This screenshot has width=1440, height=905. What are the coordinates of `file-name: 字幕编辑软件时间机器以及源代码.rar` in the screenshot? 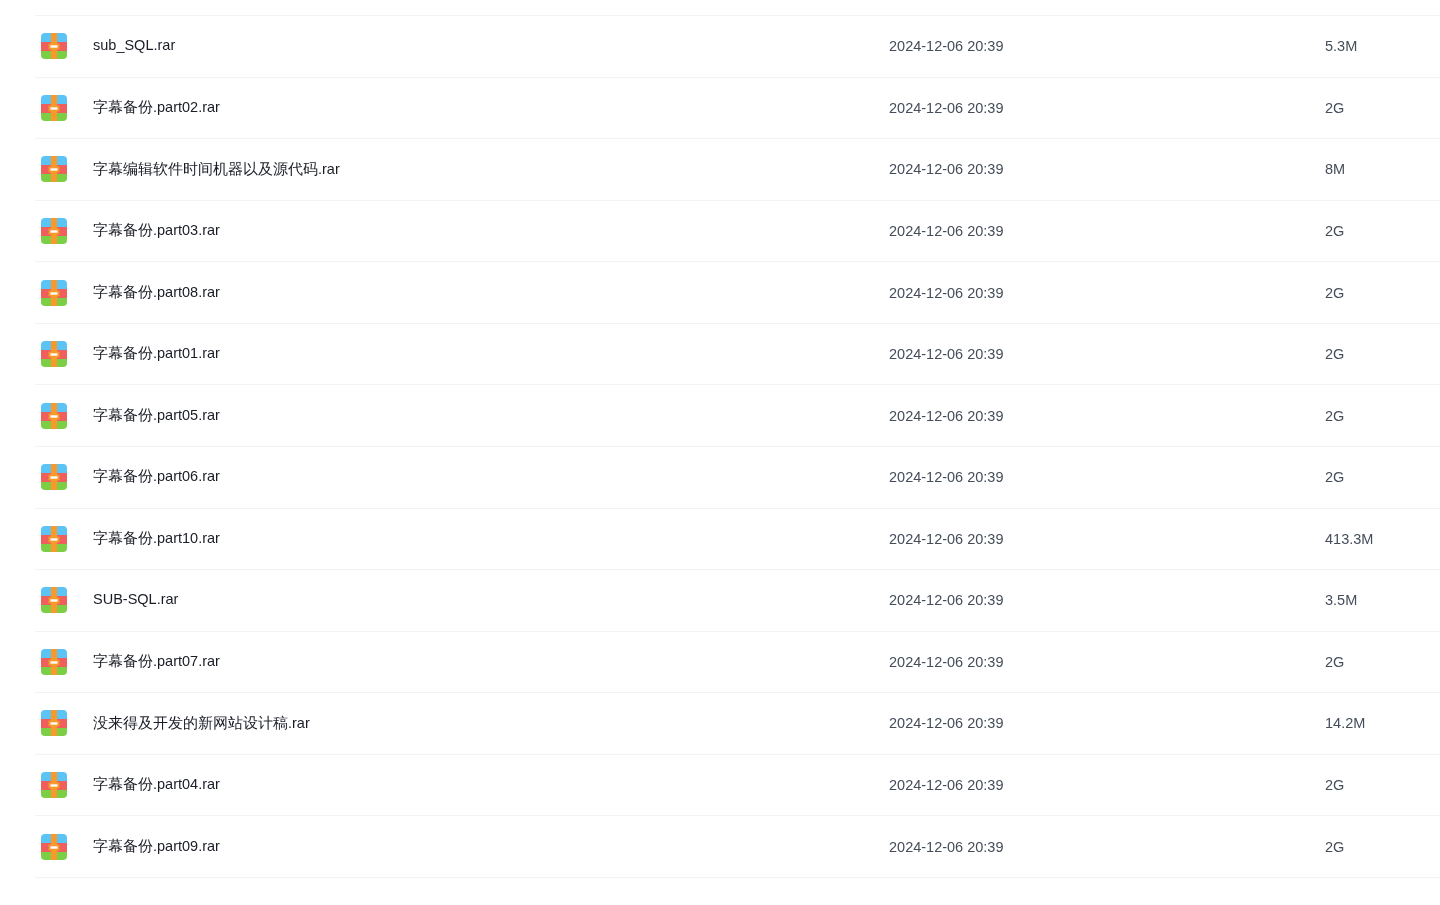 It's located at (216, 169).